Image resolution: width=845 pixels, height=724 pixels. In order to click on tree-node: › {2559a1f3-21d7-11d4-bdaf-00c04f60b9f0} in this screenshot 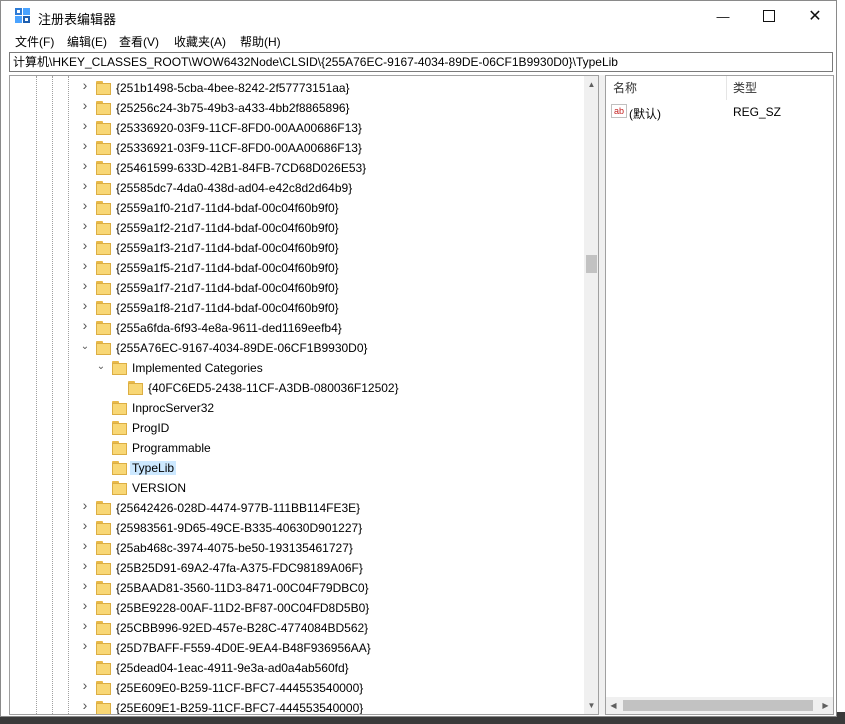, I will do `click(297, 248)`.